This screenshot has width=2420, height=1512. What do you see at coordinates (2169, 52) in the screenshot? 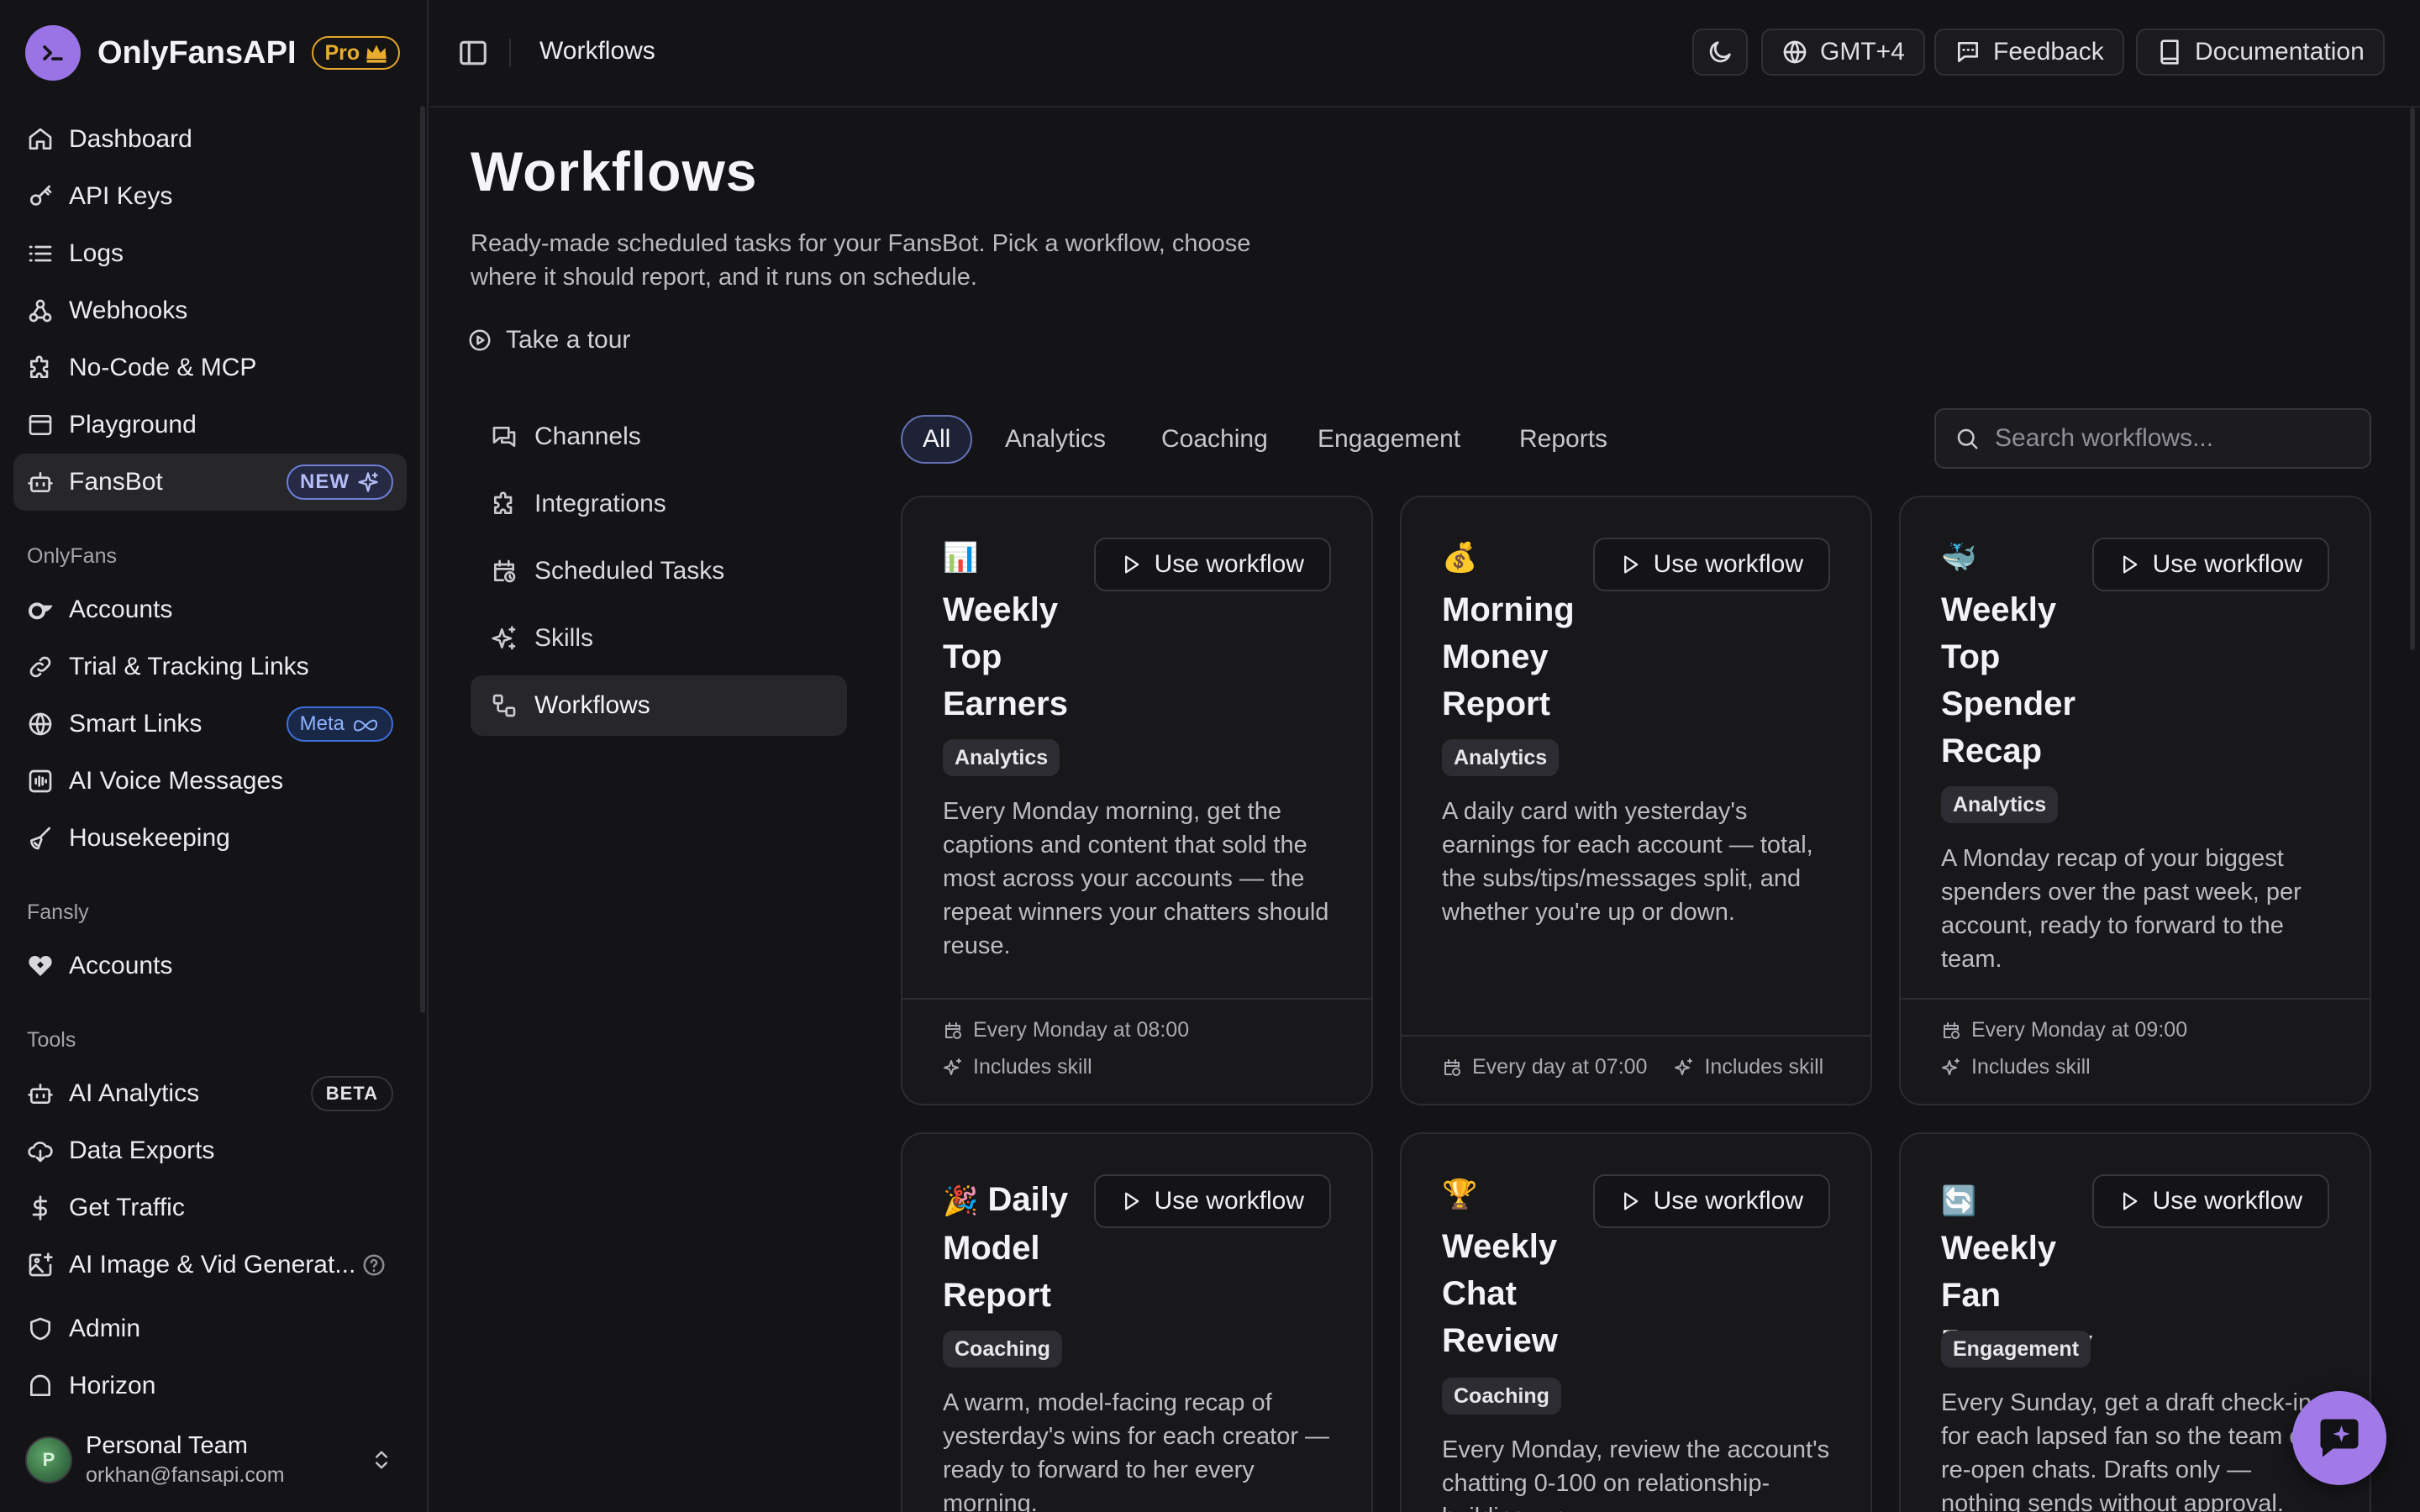
I see `book-icon` at bounding box center [2169, 52].